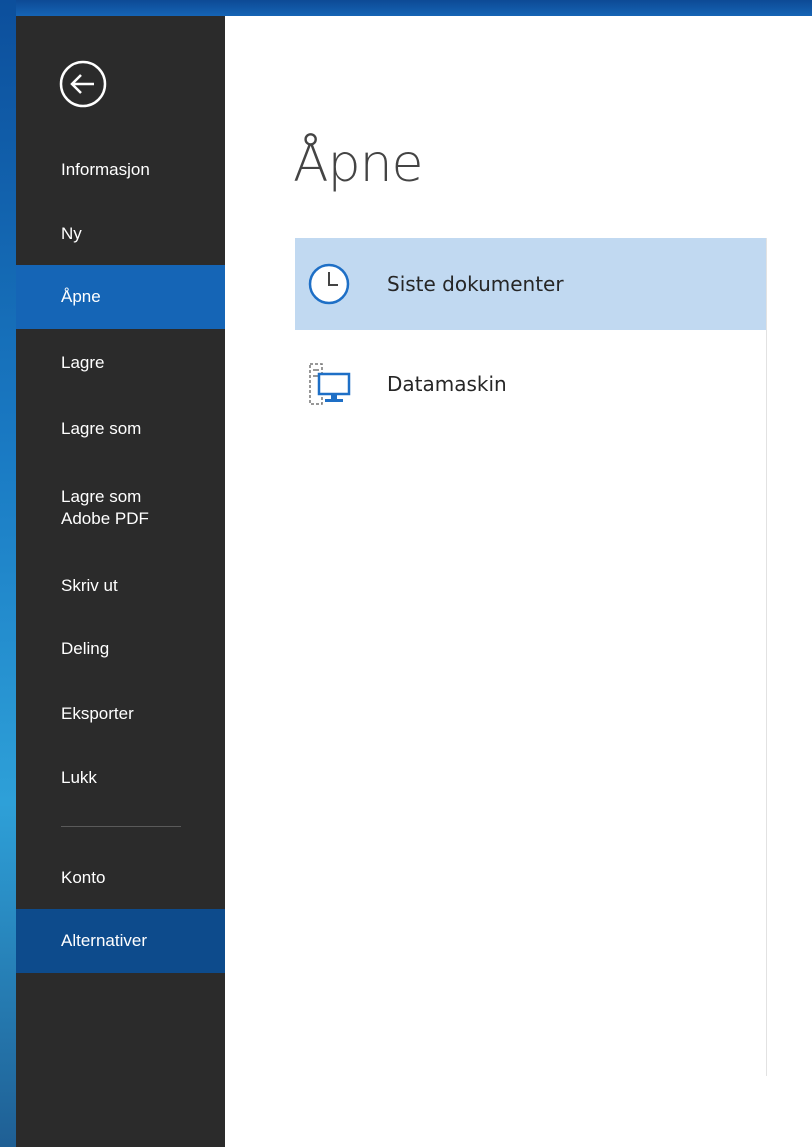  I want to click on nav-item-eksporter: Eksporter, so click(120, 714).